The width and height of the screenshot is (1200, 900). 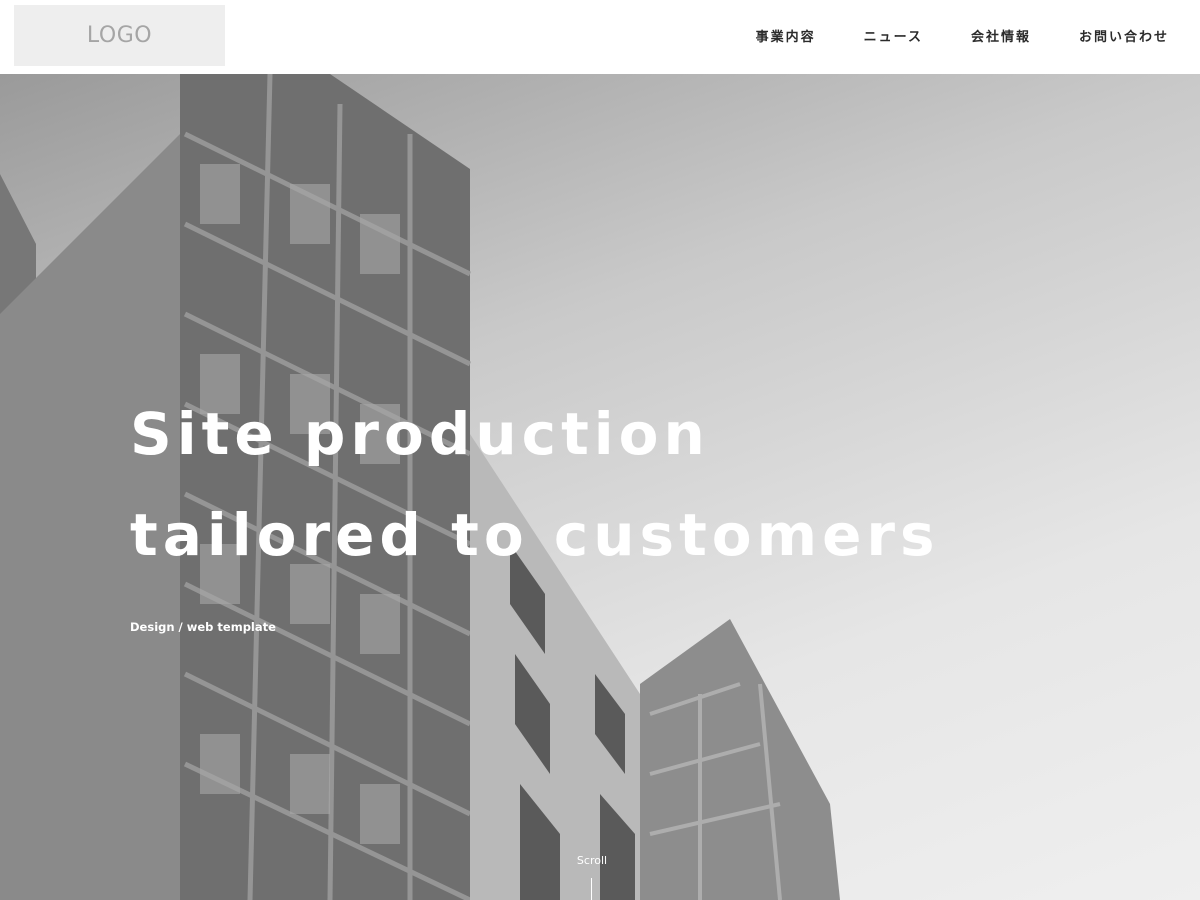 What do you see at coordinates (203, 627) in the screenshot?
I see `hero-subline: Design / web template` at bounding box center [203, 627].